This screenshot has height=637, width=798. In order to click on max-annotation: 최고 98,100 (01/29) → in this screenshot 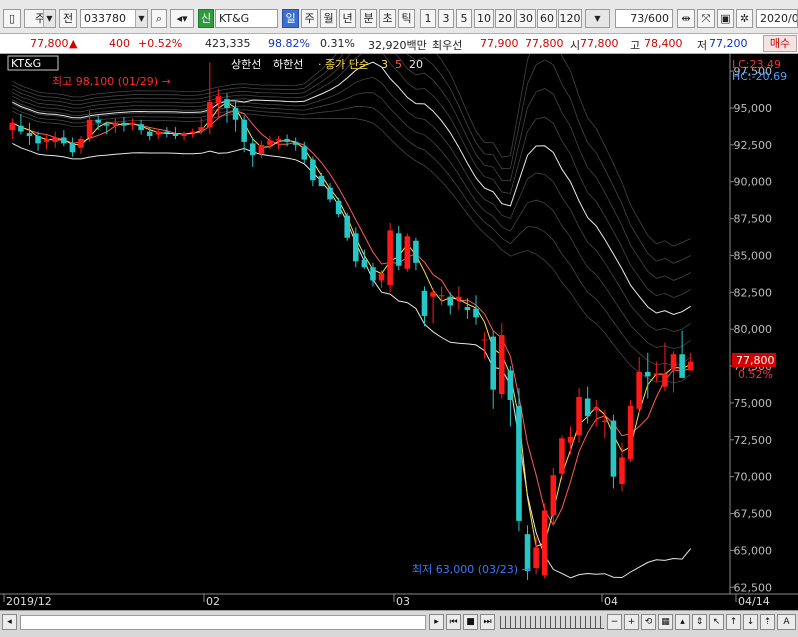, I will do `click(111, 81)`.